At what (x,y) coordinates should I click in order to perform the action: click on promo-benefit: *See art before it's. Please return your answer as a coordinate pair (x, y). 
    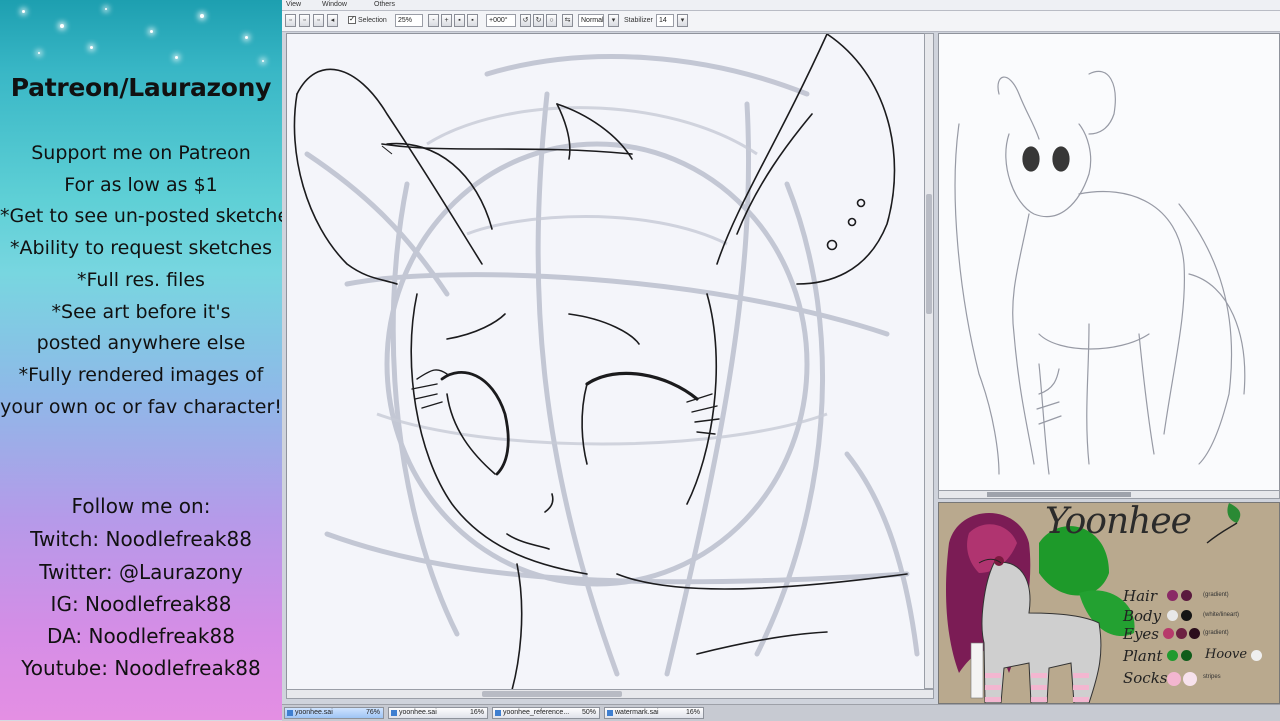
    Looking at the image, I should click on (141, 312).